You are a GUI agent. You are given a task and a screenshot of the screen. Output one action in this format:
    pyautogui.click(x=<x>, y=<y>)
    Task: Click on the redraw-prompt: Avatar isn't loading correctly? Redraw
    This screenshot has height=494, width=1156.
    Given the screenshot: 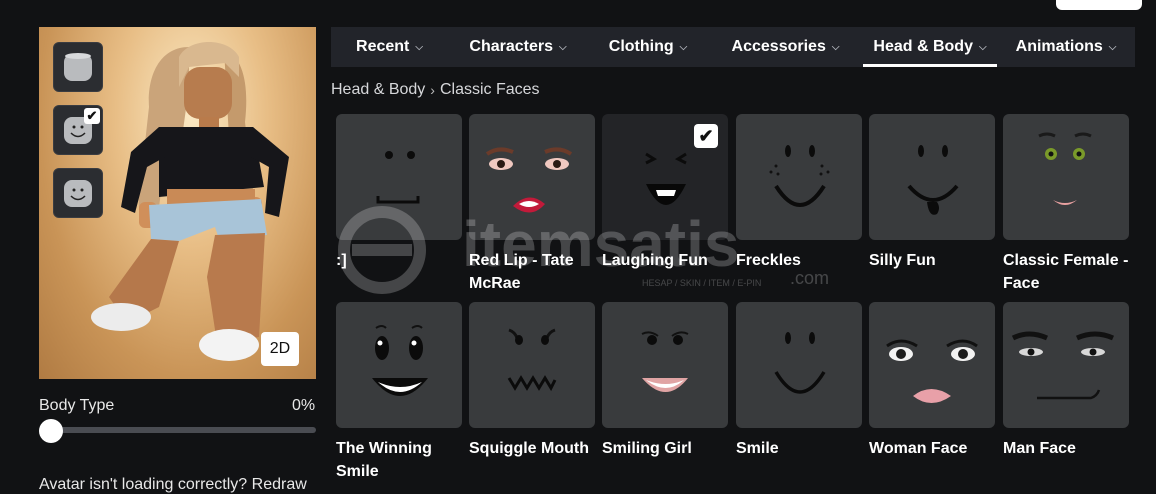 What is the action you would take?
    pyautogui.click(x=173, y=485)
    